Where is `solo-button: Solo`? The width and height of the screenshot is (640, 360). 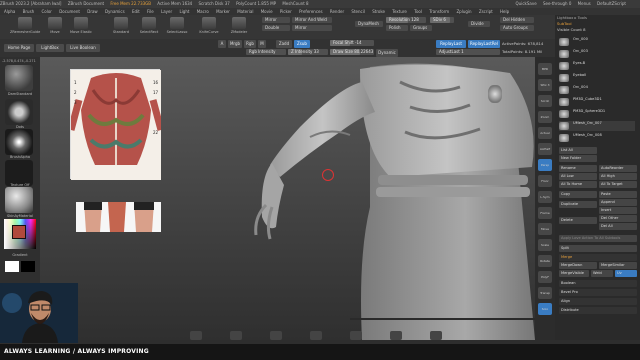
solo-button: Solo is located at coordinates (545, 309).